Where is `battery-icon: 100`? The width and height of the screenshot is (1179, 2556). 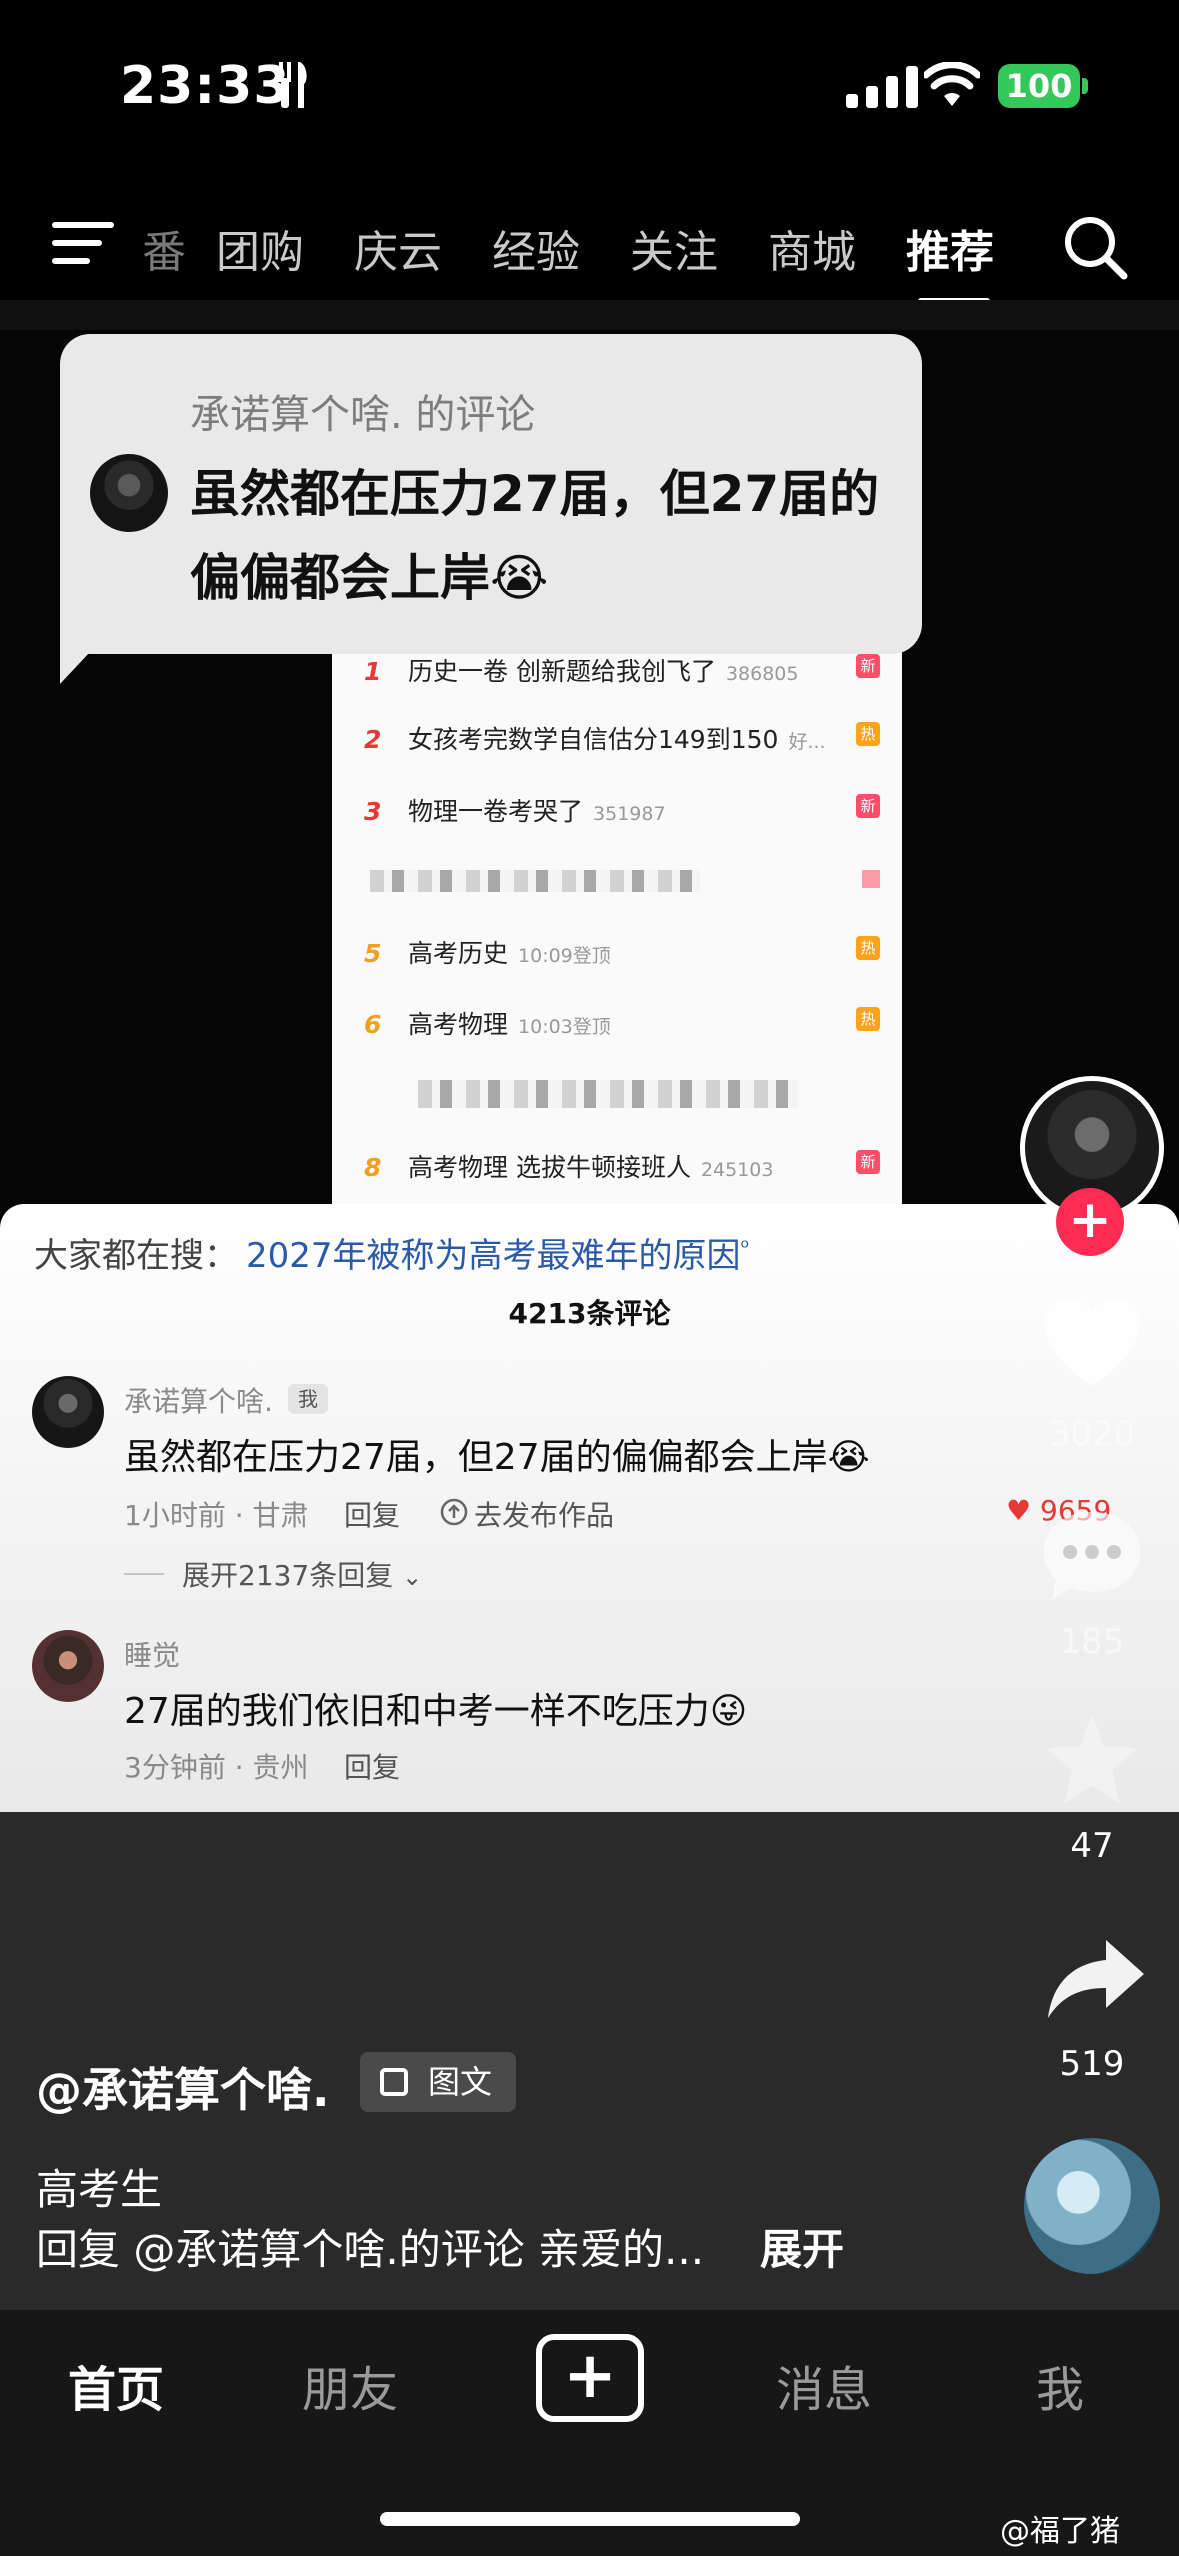 battery-icon: 100 is located at coordinates (1039, 86).